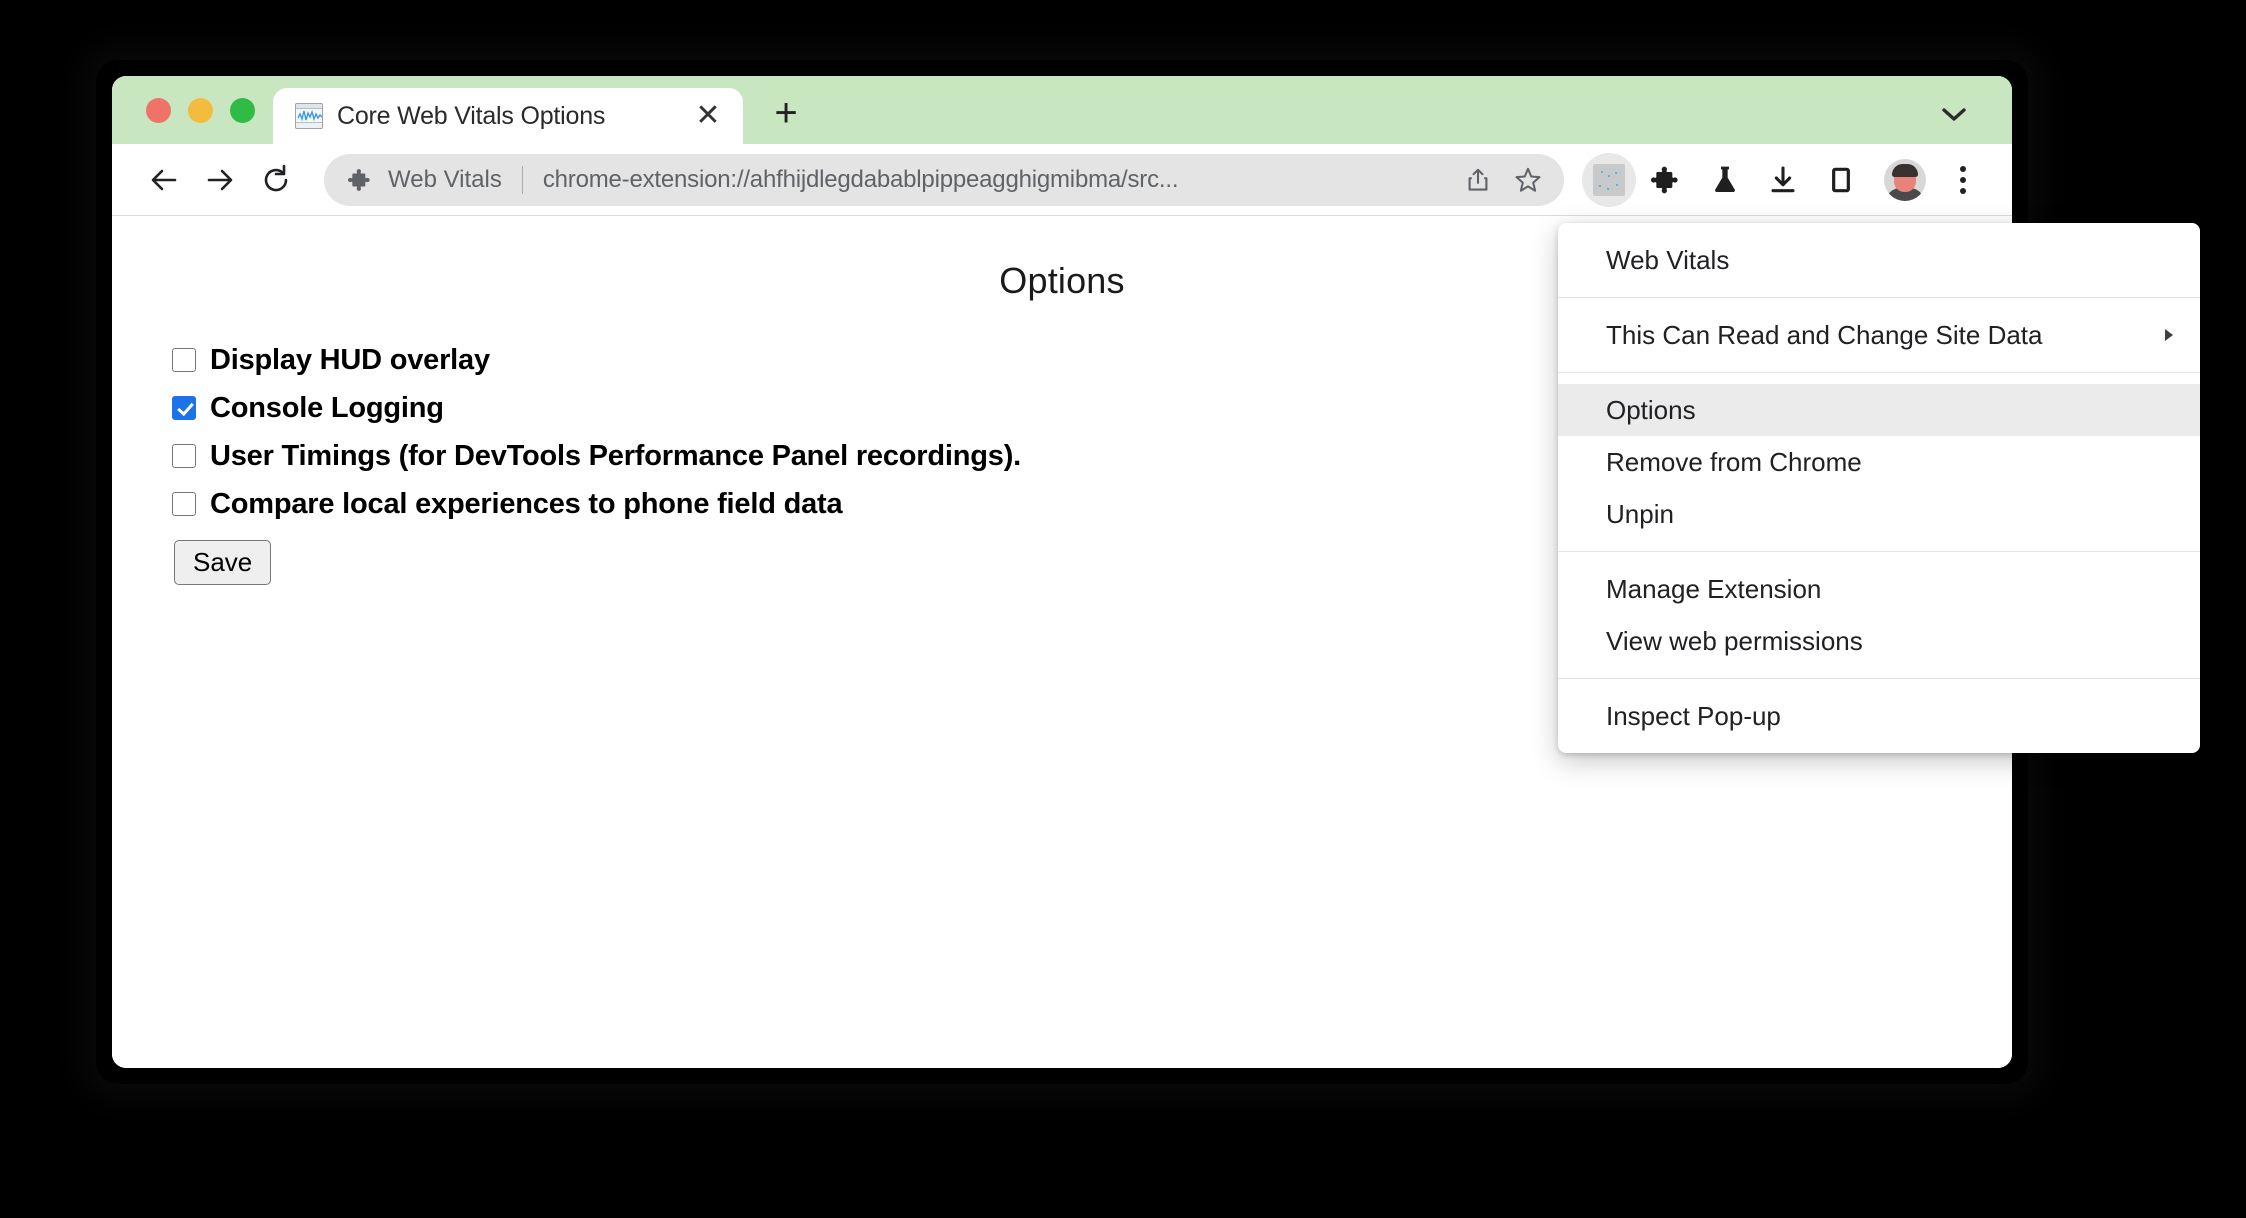 The image size is (2246, 1218). Describe the element at coordinates (200, 110) in the screenshot. I see `minimize-window-button` at that location.